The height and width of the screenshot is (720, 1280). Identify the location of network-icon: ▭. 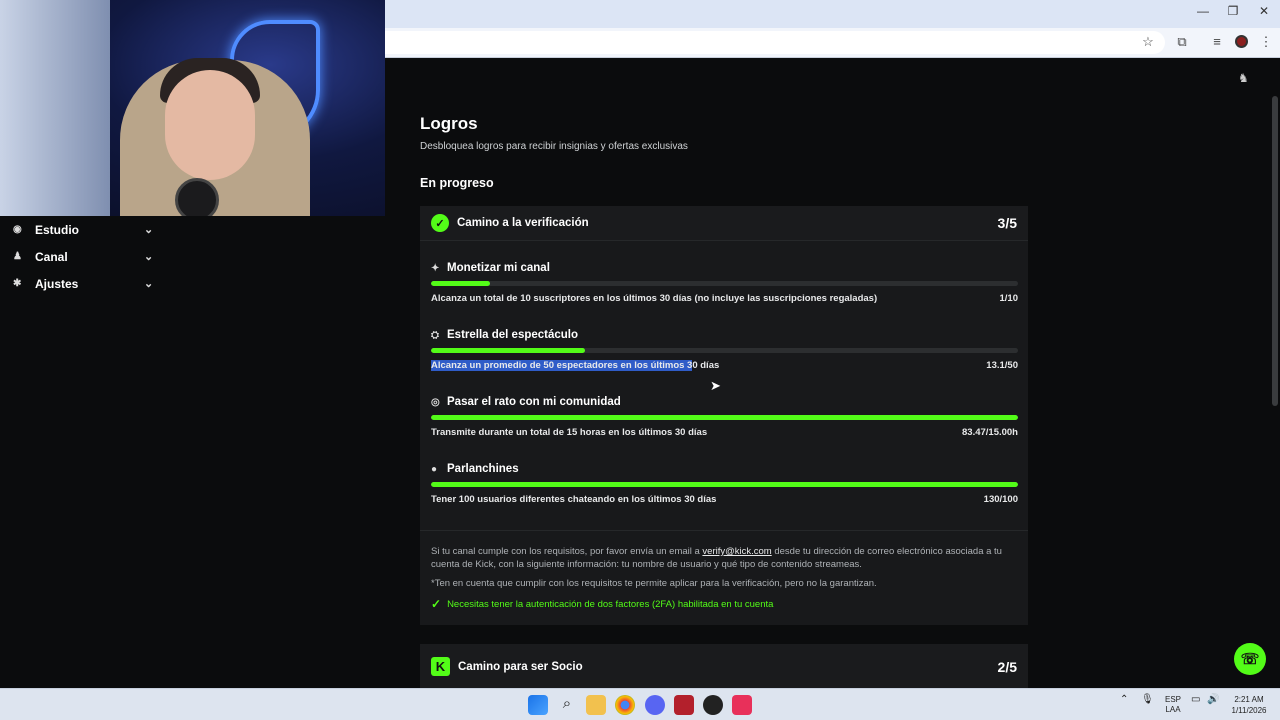
(1195, 700).